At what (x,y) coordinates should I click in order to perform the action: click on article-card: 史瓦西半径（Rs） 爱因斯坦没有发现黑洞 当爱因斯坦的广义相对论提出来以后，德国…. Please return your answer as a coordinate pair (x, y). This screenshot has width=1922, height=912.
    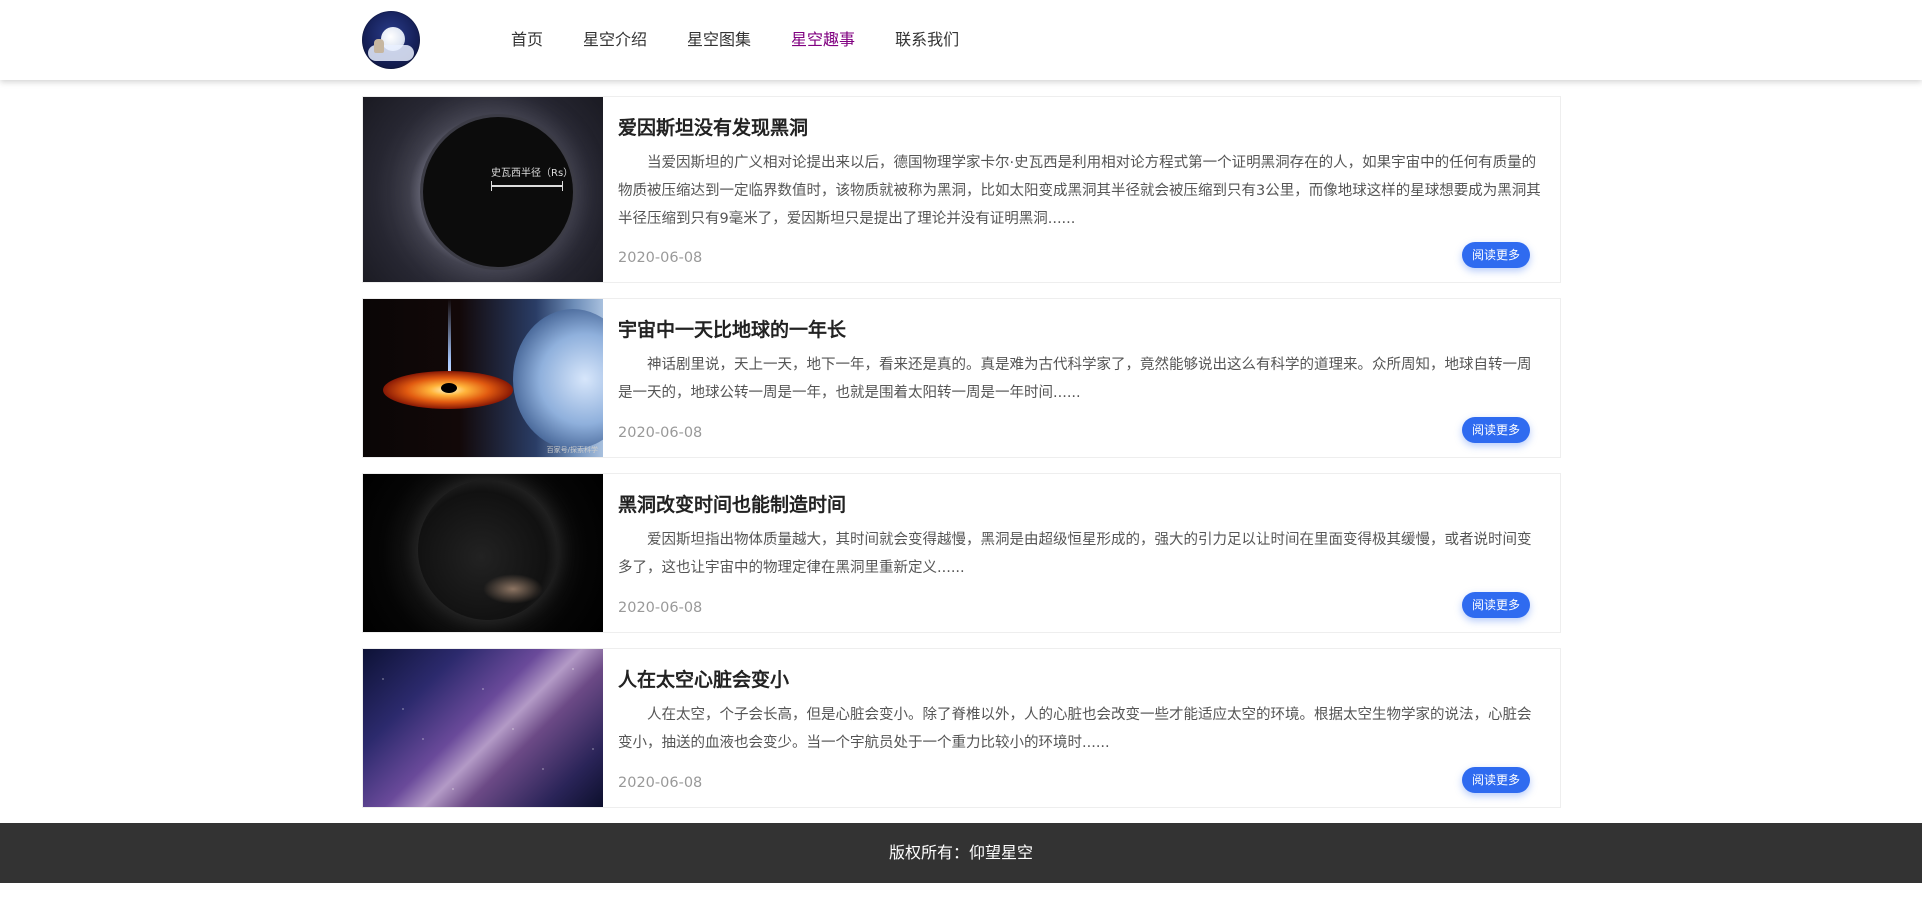
    Looking at the image, I should click on (961, 189).